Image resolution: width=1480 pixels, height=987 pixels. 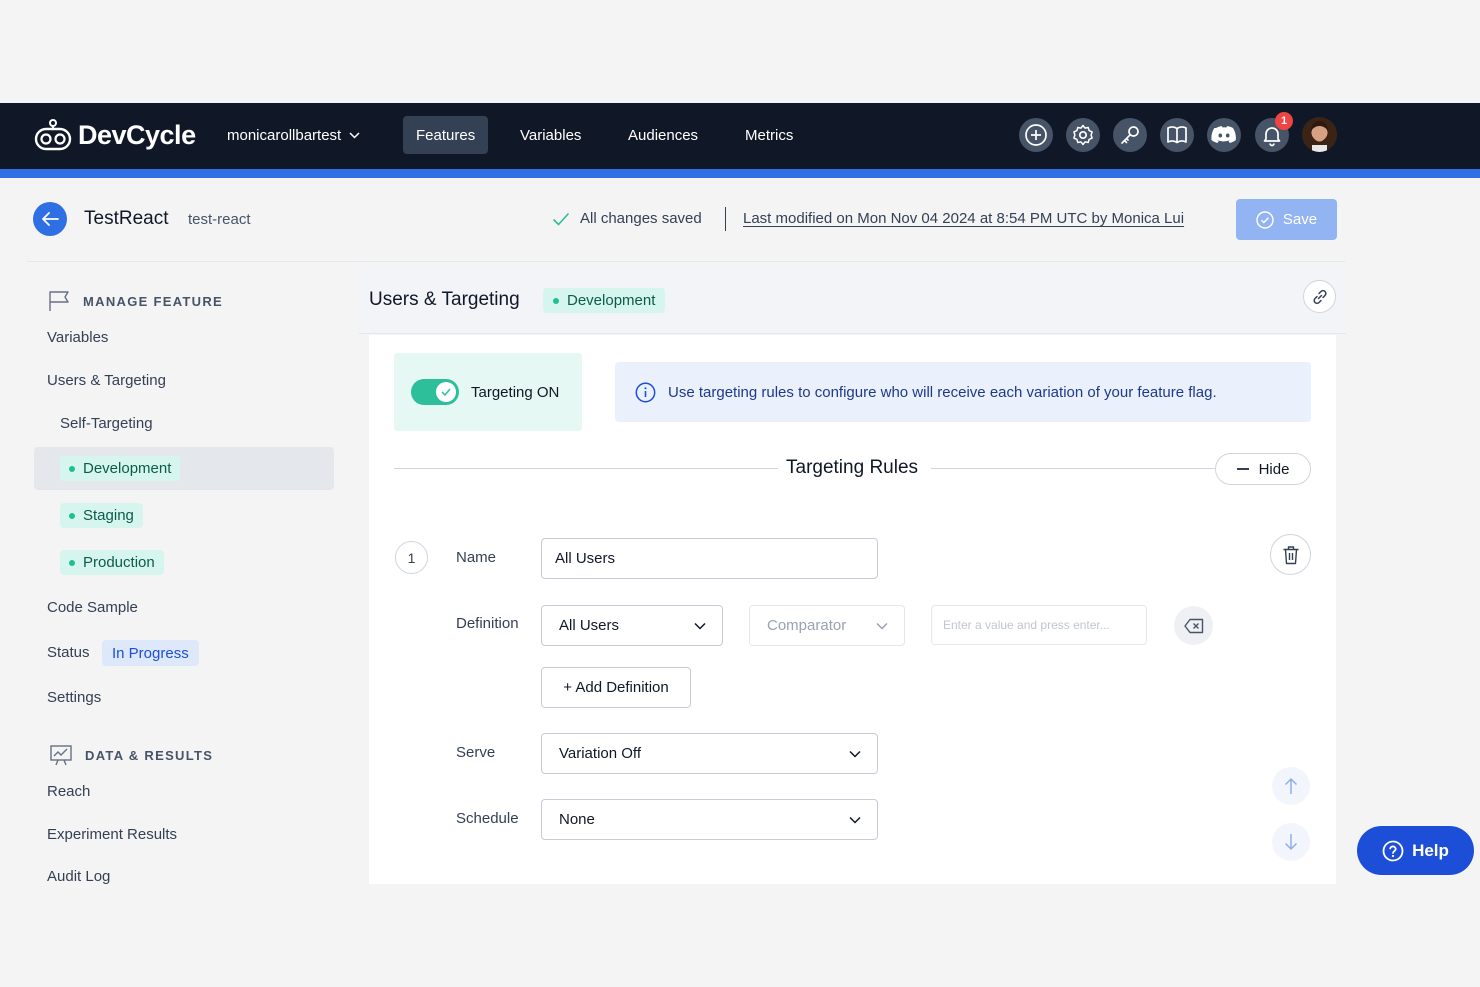 What do you see at coordinates (150, 653) in the screenshot?
I see `status-badge: In Progress` at bounding box center [150, 653].